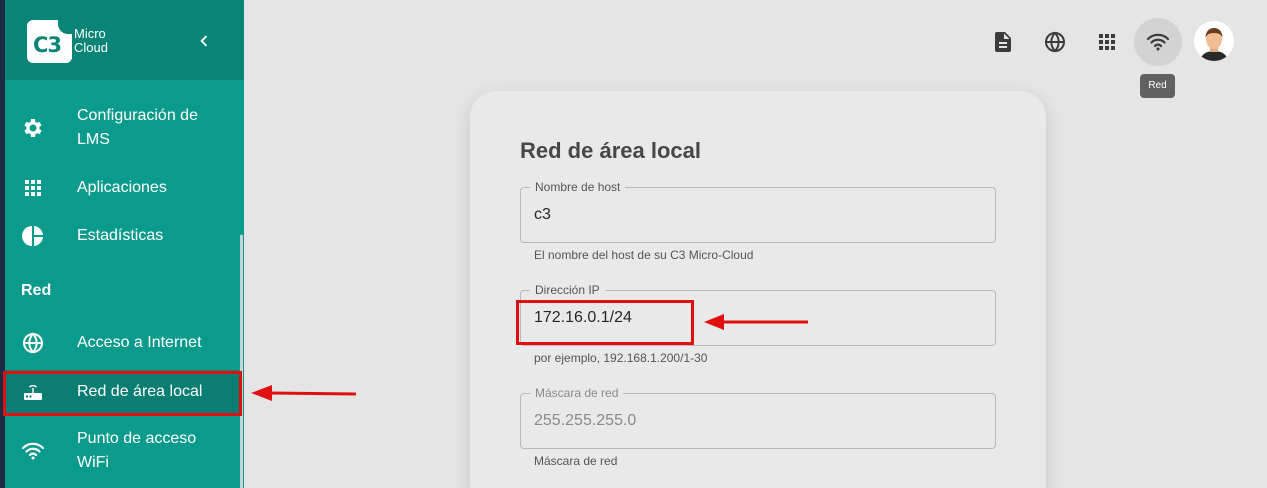 This screenshot has height=488, width=1267. Describe the element at coordinates (578, 187) in the screenshot. I see `hostname-label: Nombre de host` at that location.